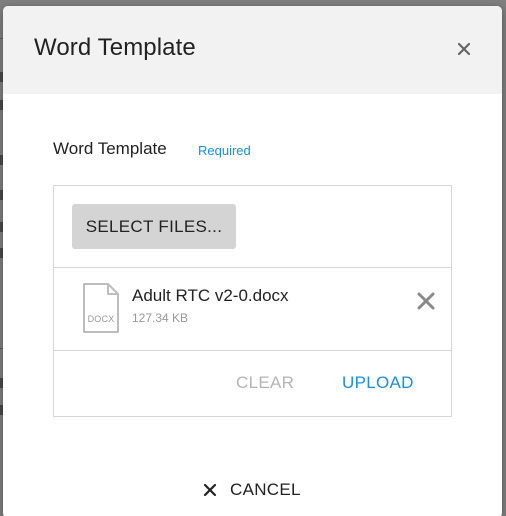  I want to click on dialog-title: Word Template, so click(115, 47).